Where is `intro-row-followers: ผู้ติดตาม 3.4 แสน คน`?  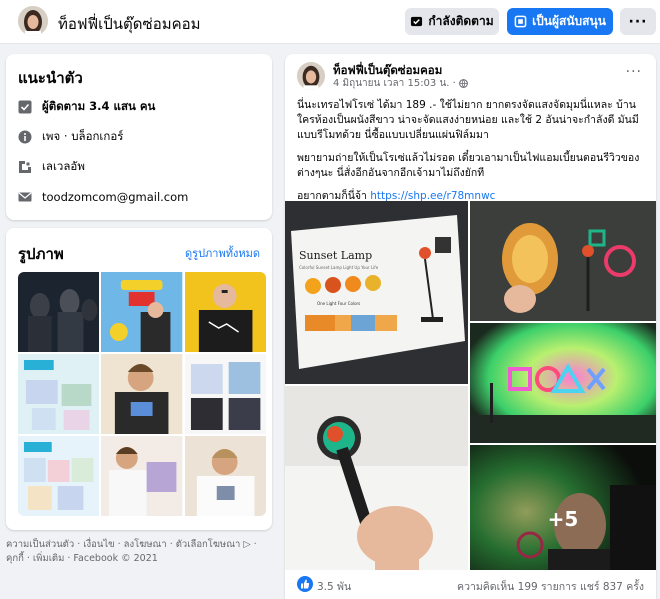 intro-row-followers: ผู้ติดตาม 3.4 แสน คน is located at coordinates (86, 107).